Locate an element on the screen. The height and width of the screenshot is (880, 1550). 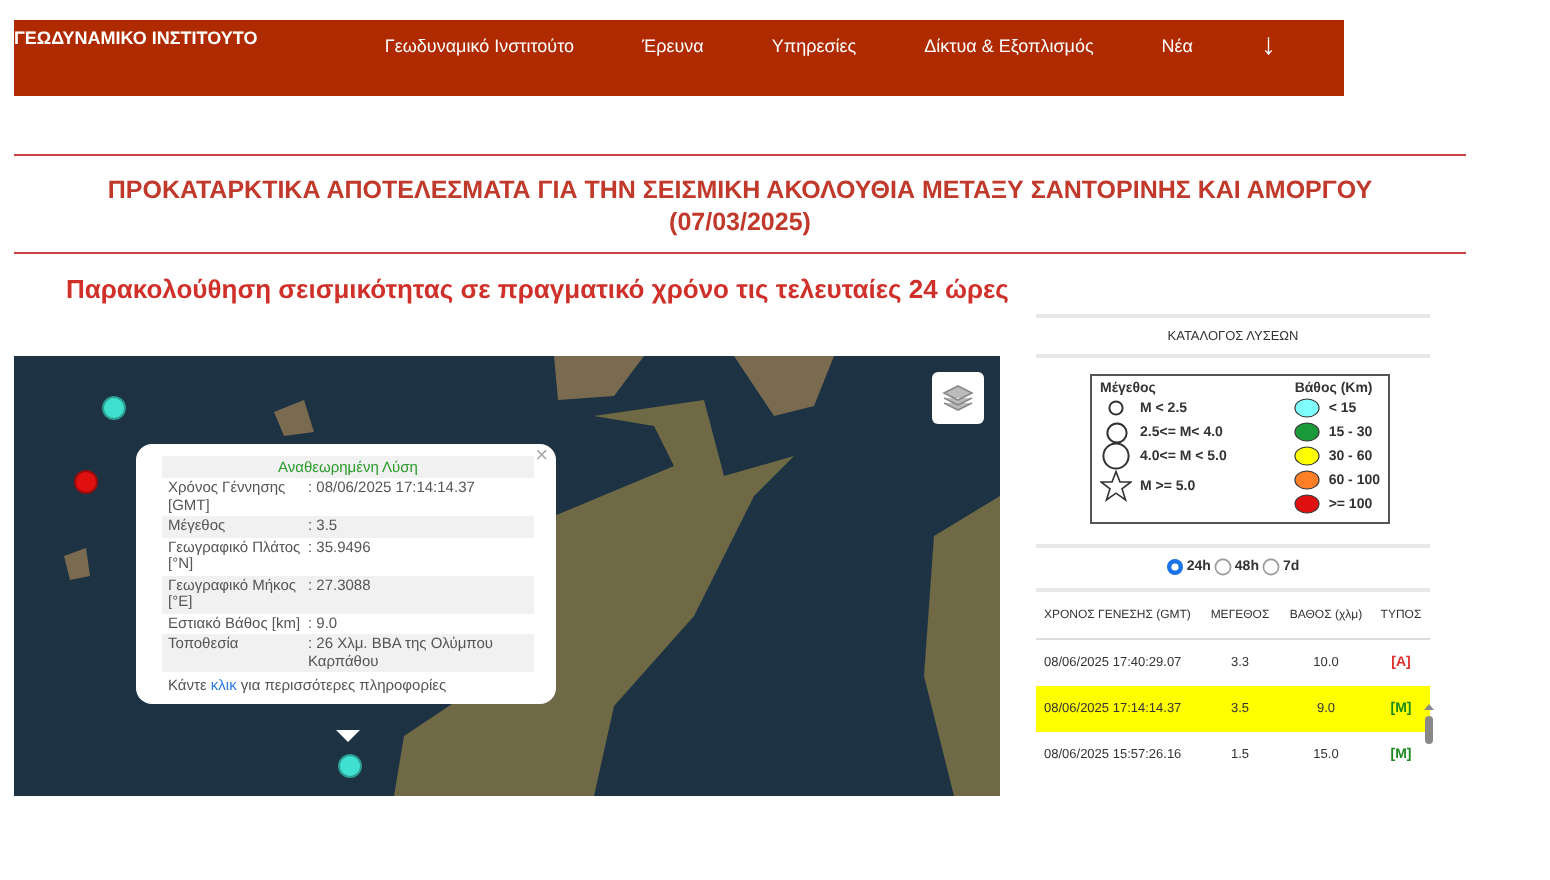
small-circle-icon is located at coordinates (1116, 408).